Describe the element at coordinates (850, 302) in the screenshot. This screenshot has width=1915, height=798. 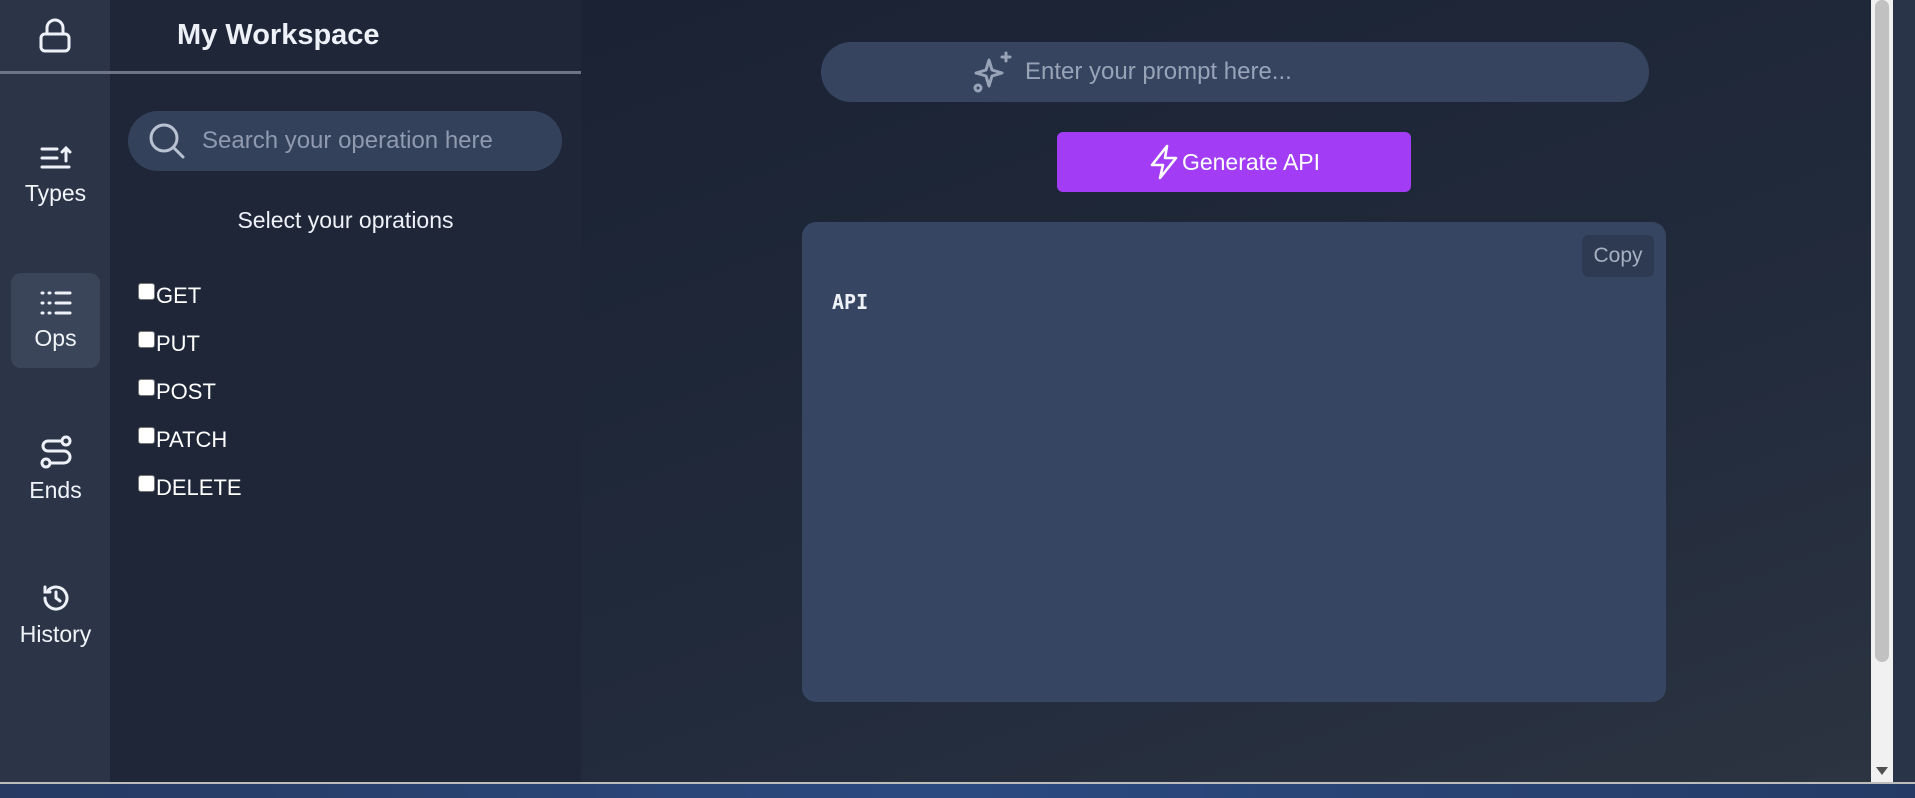
I see `api-output-text: API` at that location.